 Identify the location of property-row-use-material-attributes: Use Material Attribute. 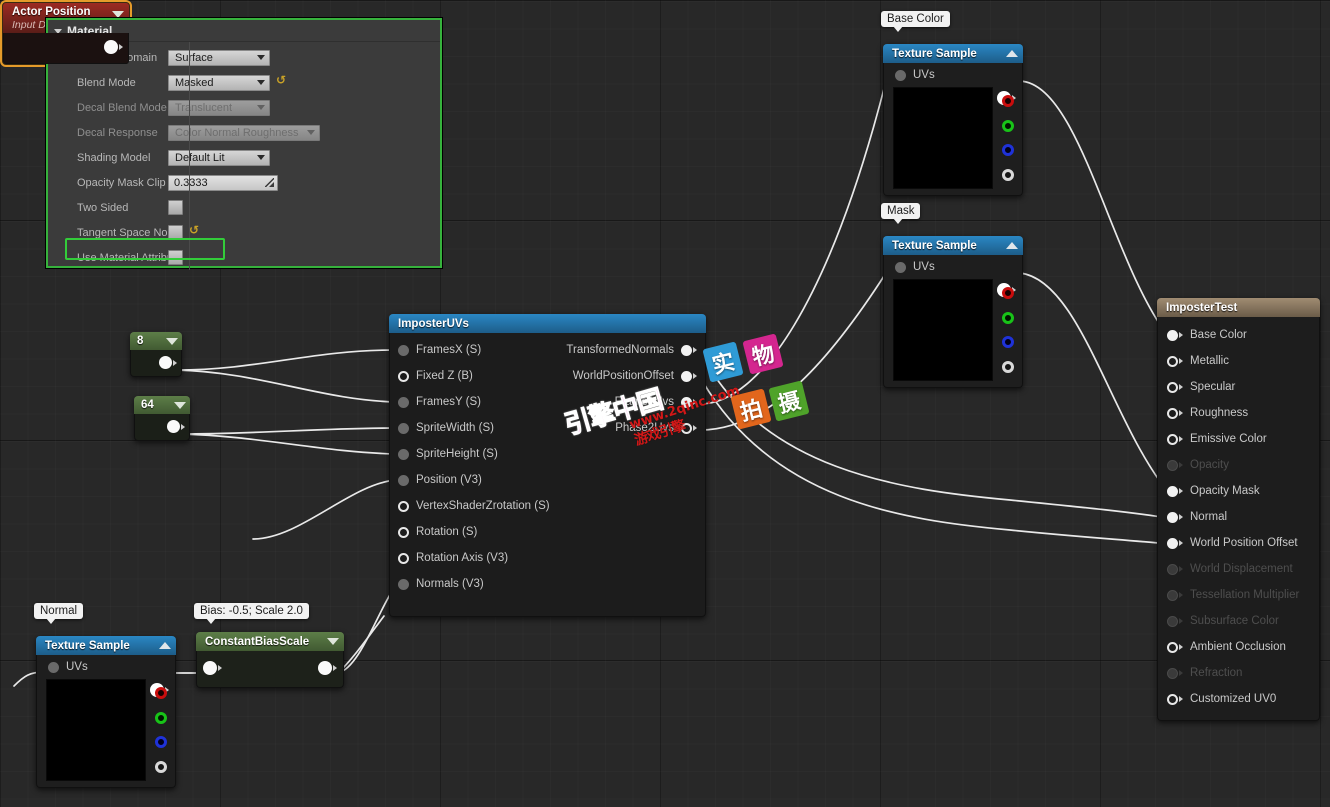
(244, 257).